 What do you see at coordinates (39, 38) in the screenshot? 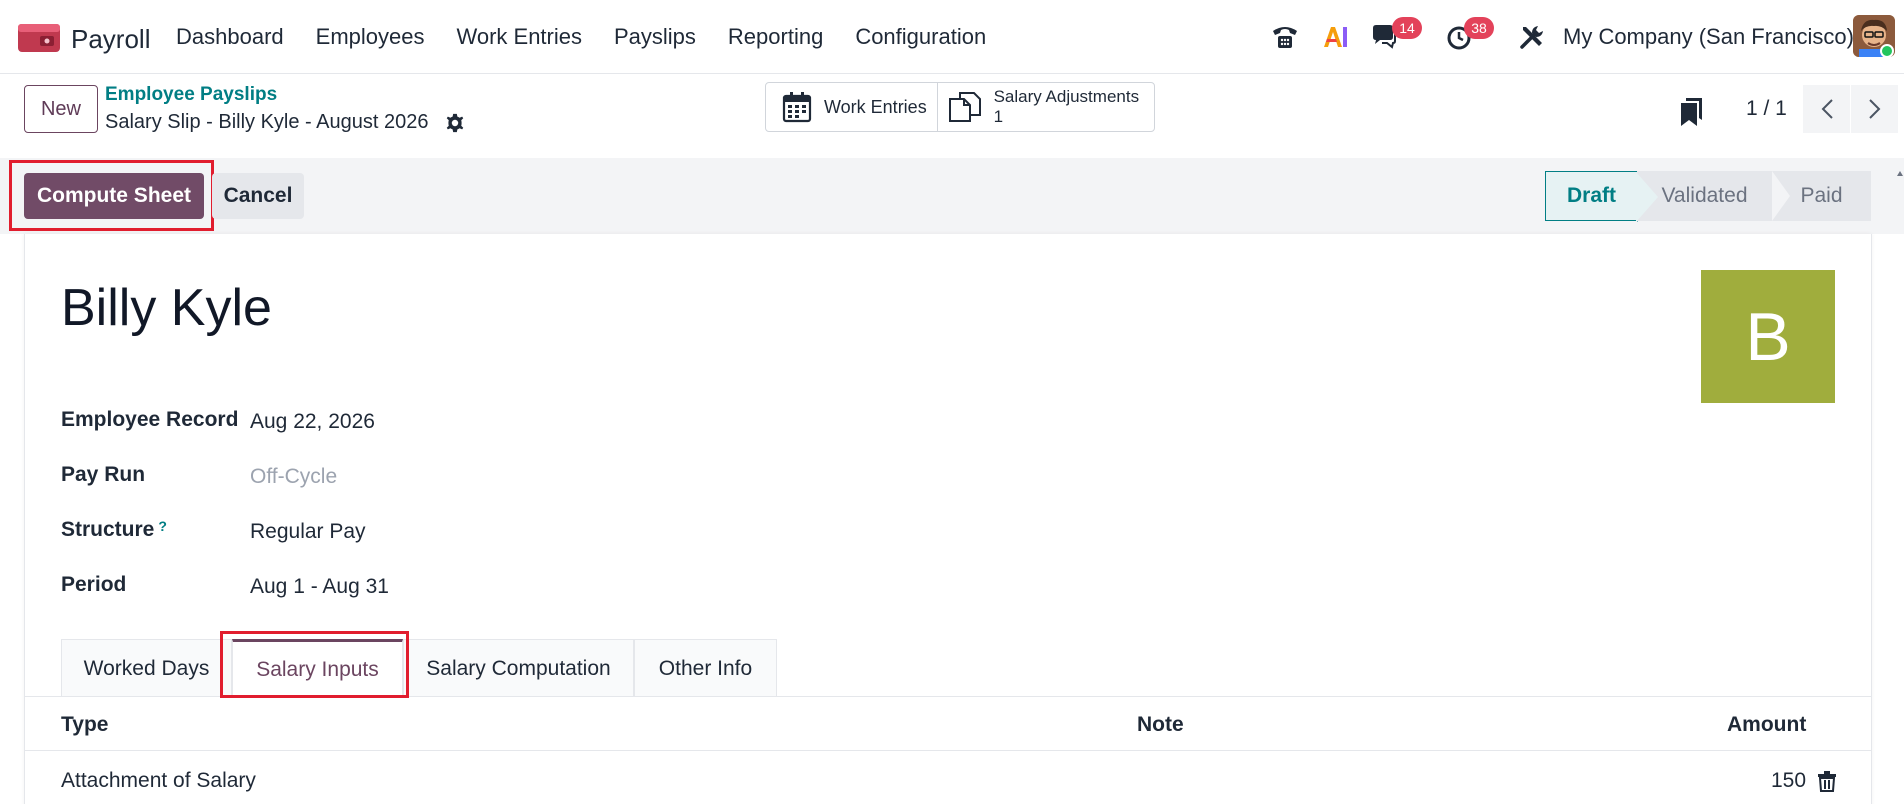
I see `payroll-app-icon` at bounding box center [39, 38].